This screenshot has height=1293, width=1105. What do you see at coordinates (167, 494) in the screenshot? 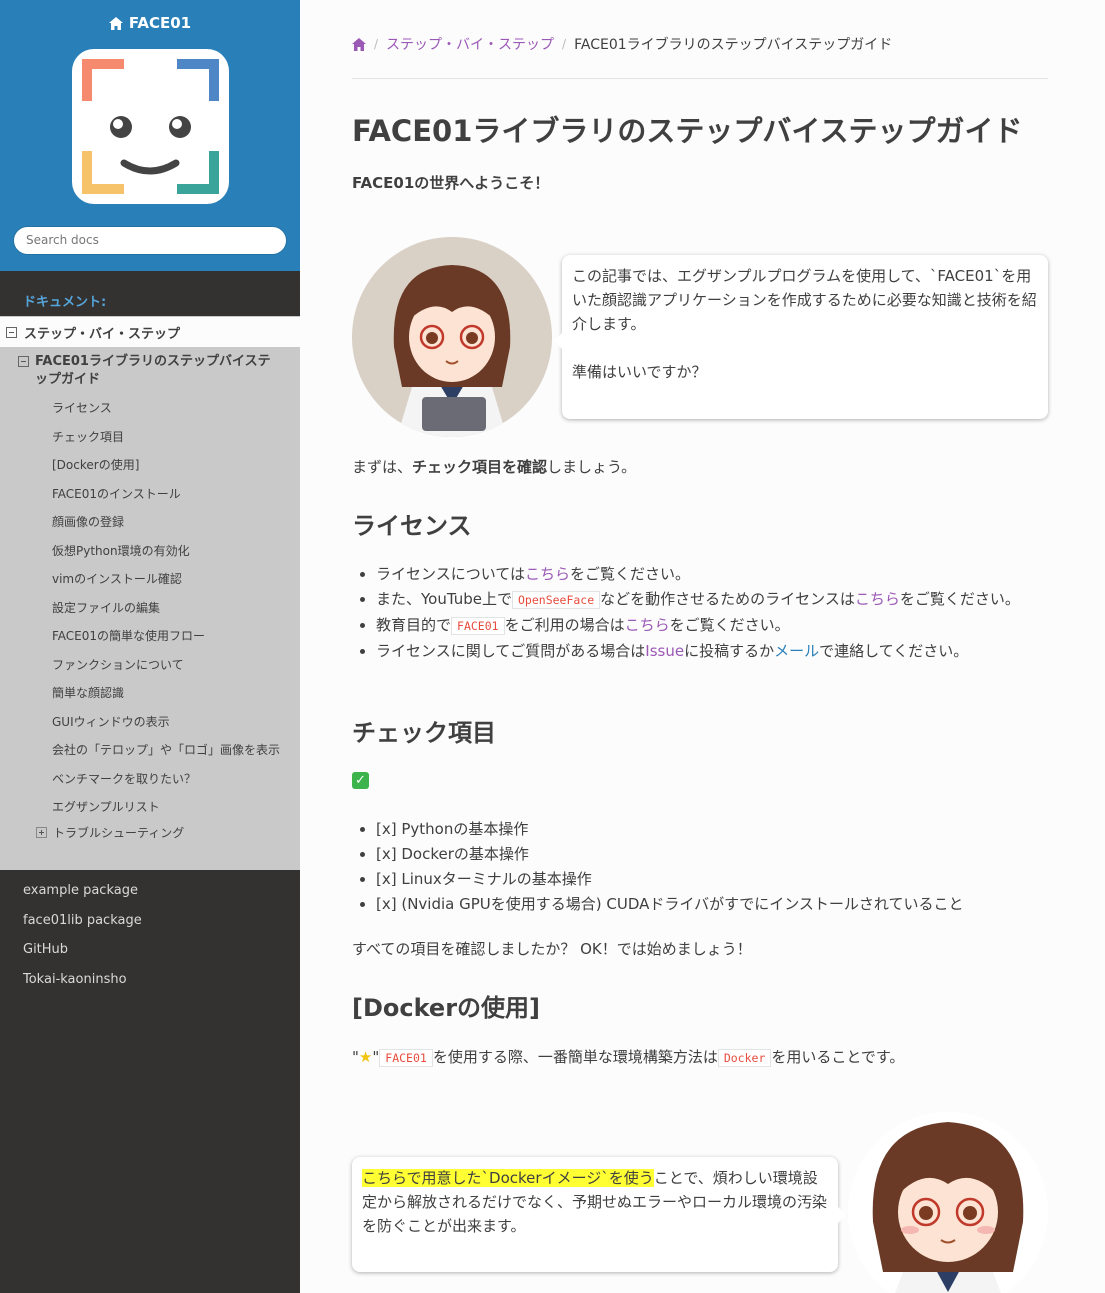
I see `nav-subitem: FACE01のインストール` at bounding box center [167, 494].